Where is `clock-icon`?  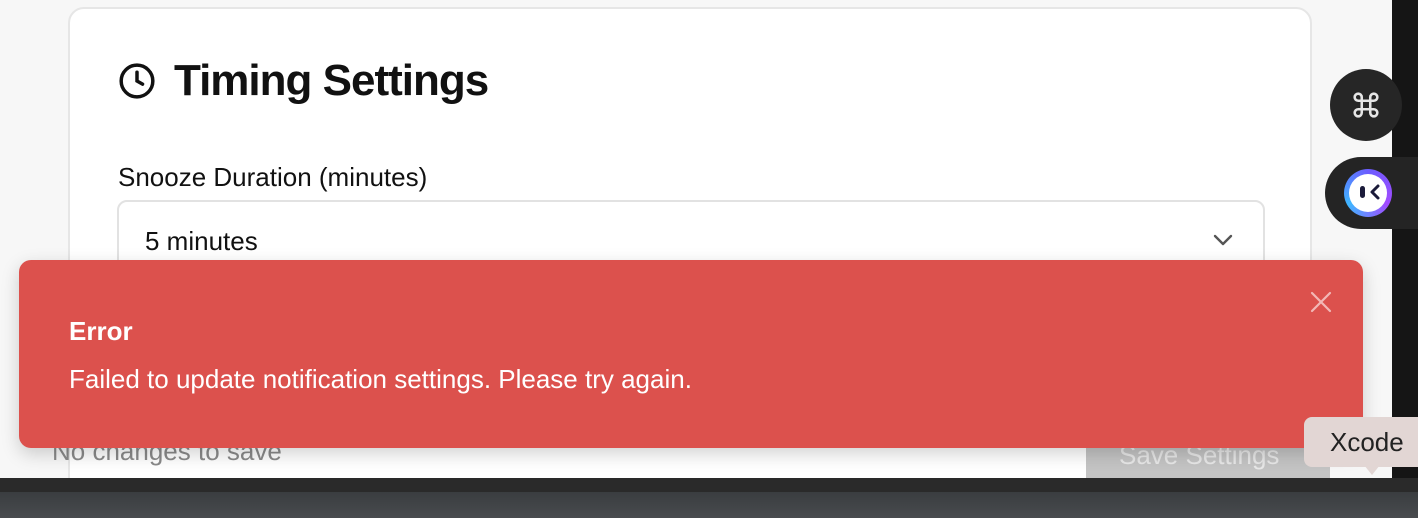 clock-icon is located at coordinates (137, 81).